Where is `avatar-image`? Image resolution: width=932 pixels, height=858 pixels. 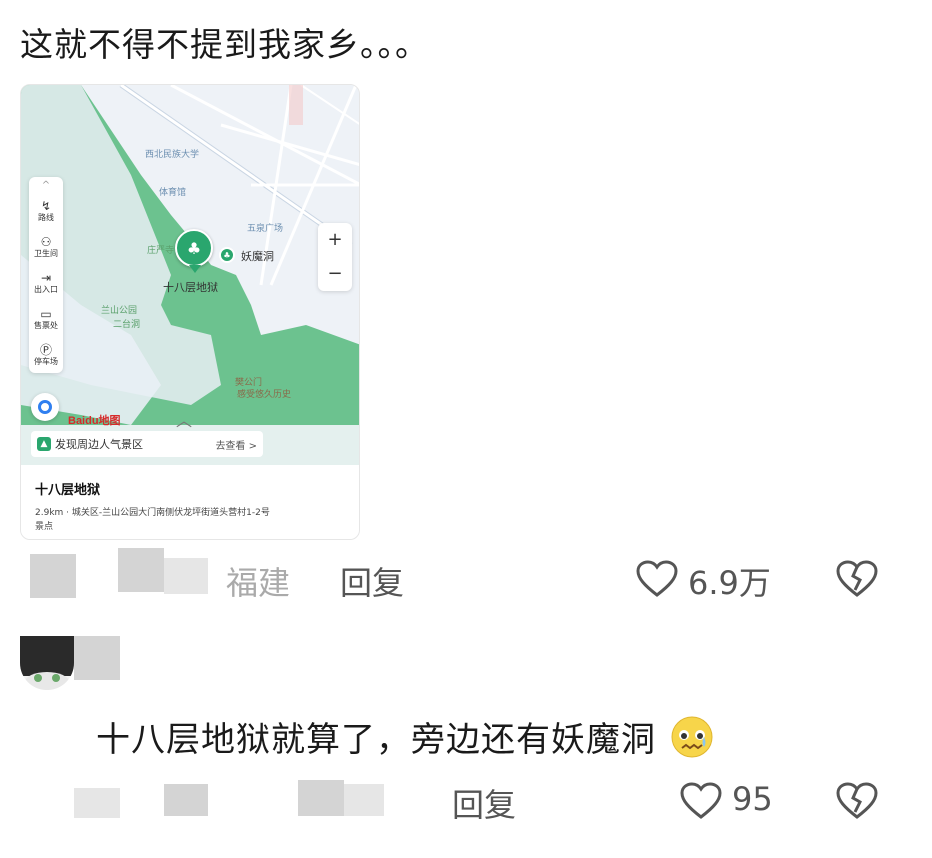
avatar-image is located at coordinates (47, 663).